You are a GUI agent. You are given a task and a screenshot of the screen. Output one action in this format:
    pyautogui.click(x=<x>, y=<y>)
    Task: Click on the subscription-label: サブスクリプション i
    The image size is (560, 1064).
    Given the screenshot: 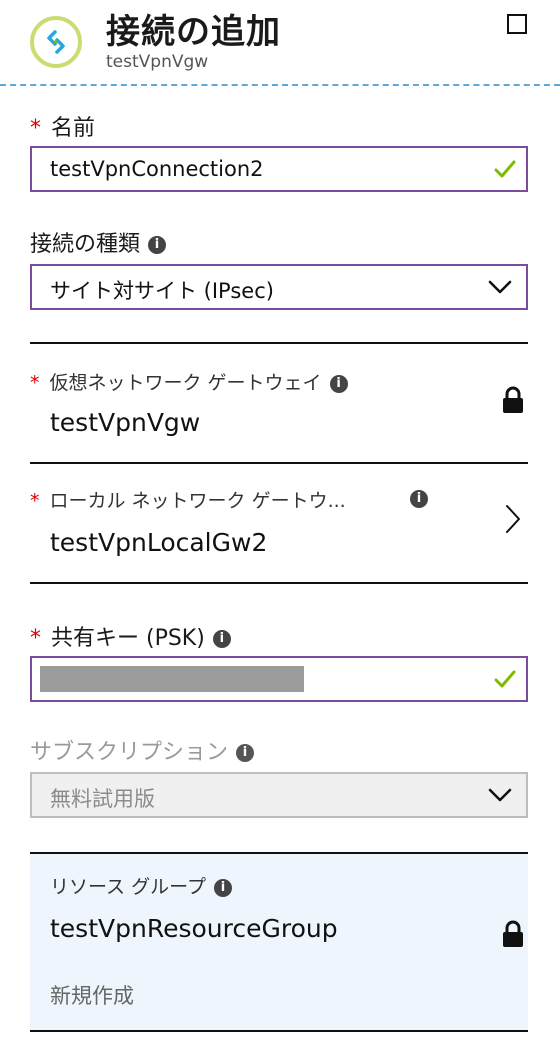 What is the action you would take?
    pyautogui.click(x=142, y=750)
    